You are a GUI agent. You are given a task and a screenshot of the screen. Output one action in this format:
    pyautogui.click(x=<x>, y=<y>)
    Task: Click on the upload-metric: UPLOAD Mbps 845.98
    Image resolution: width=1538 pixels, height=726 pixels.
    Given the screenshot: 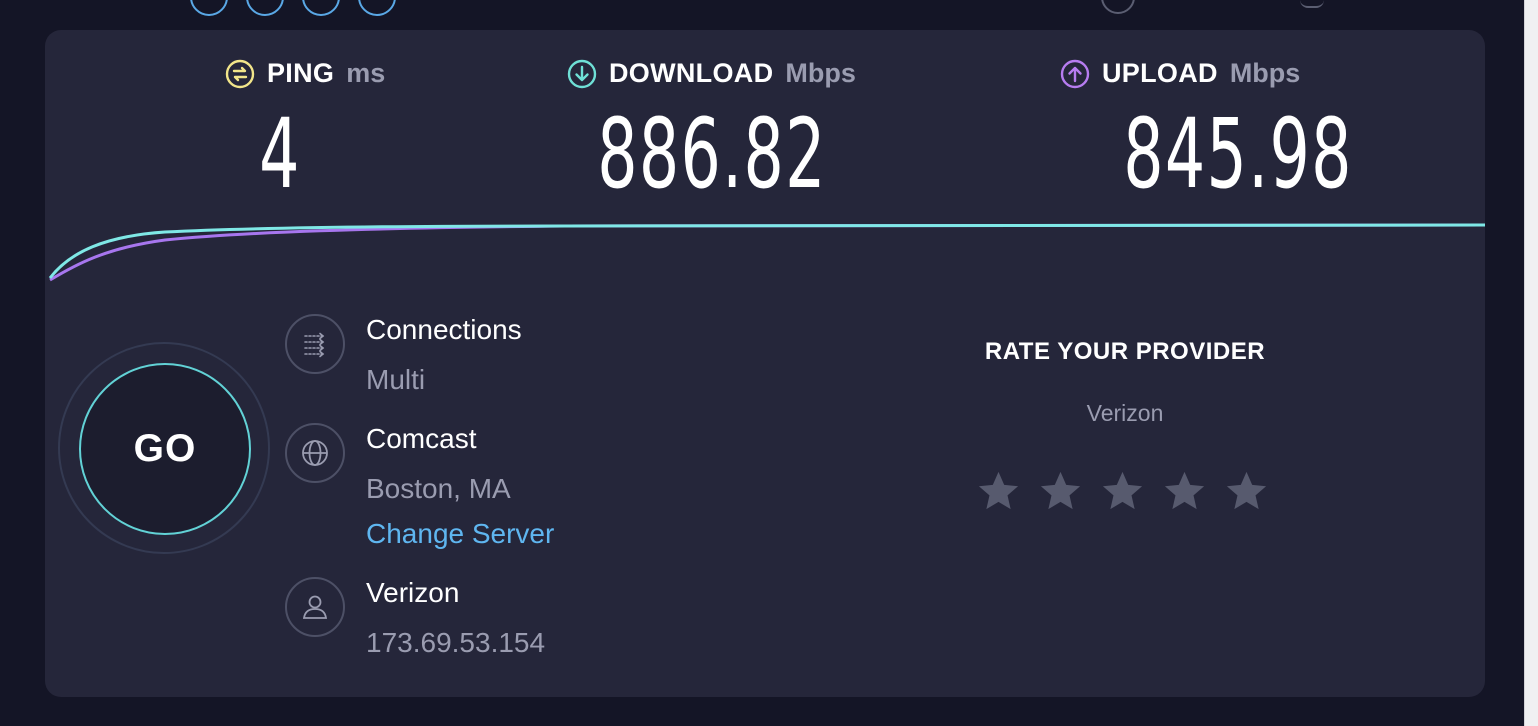 What is the action you would take?
    pyautogui.click(x=1205, y=130)
    